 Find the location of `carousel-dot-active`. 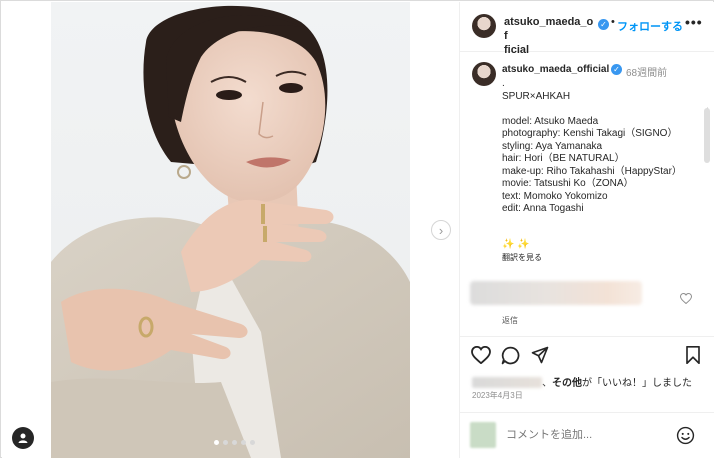

carousel-dot-active is located at coordinates (216, 442).